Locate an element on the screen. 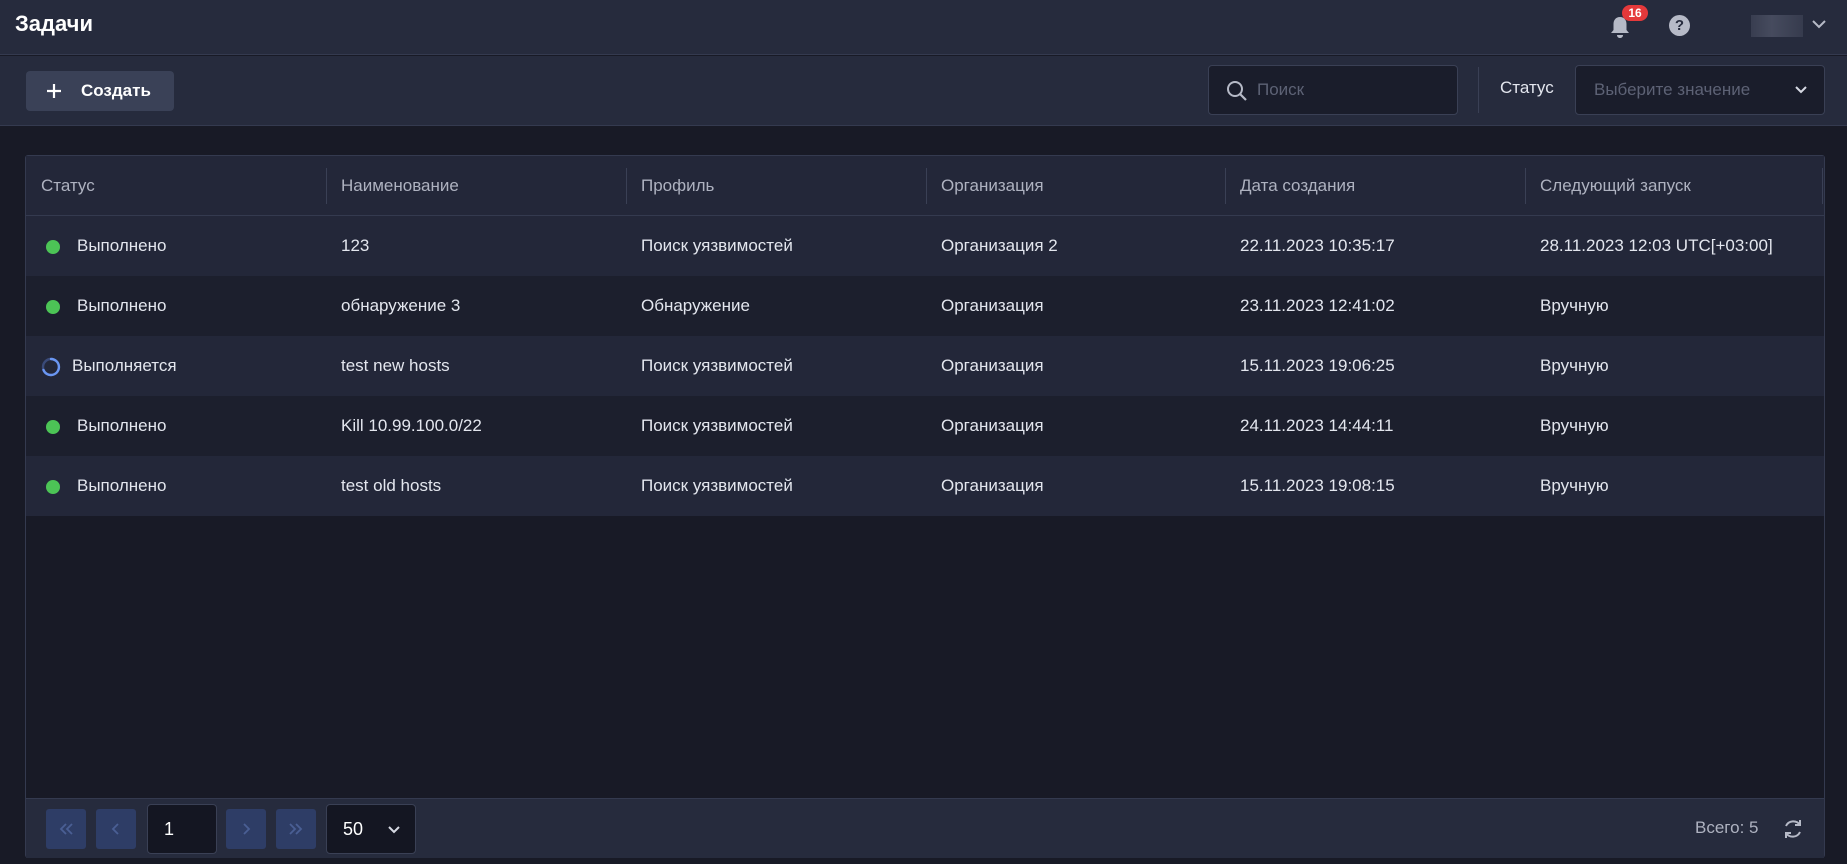  app-header: Задачи 16 ? is located at coordinates (923, 27).